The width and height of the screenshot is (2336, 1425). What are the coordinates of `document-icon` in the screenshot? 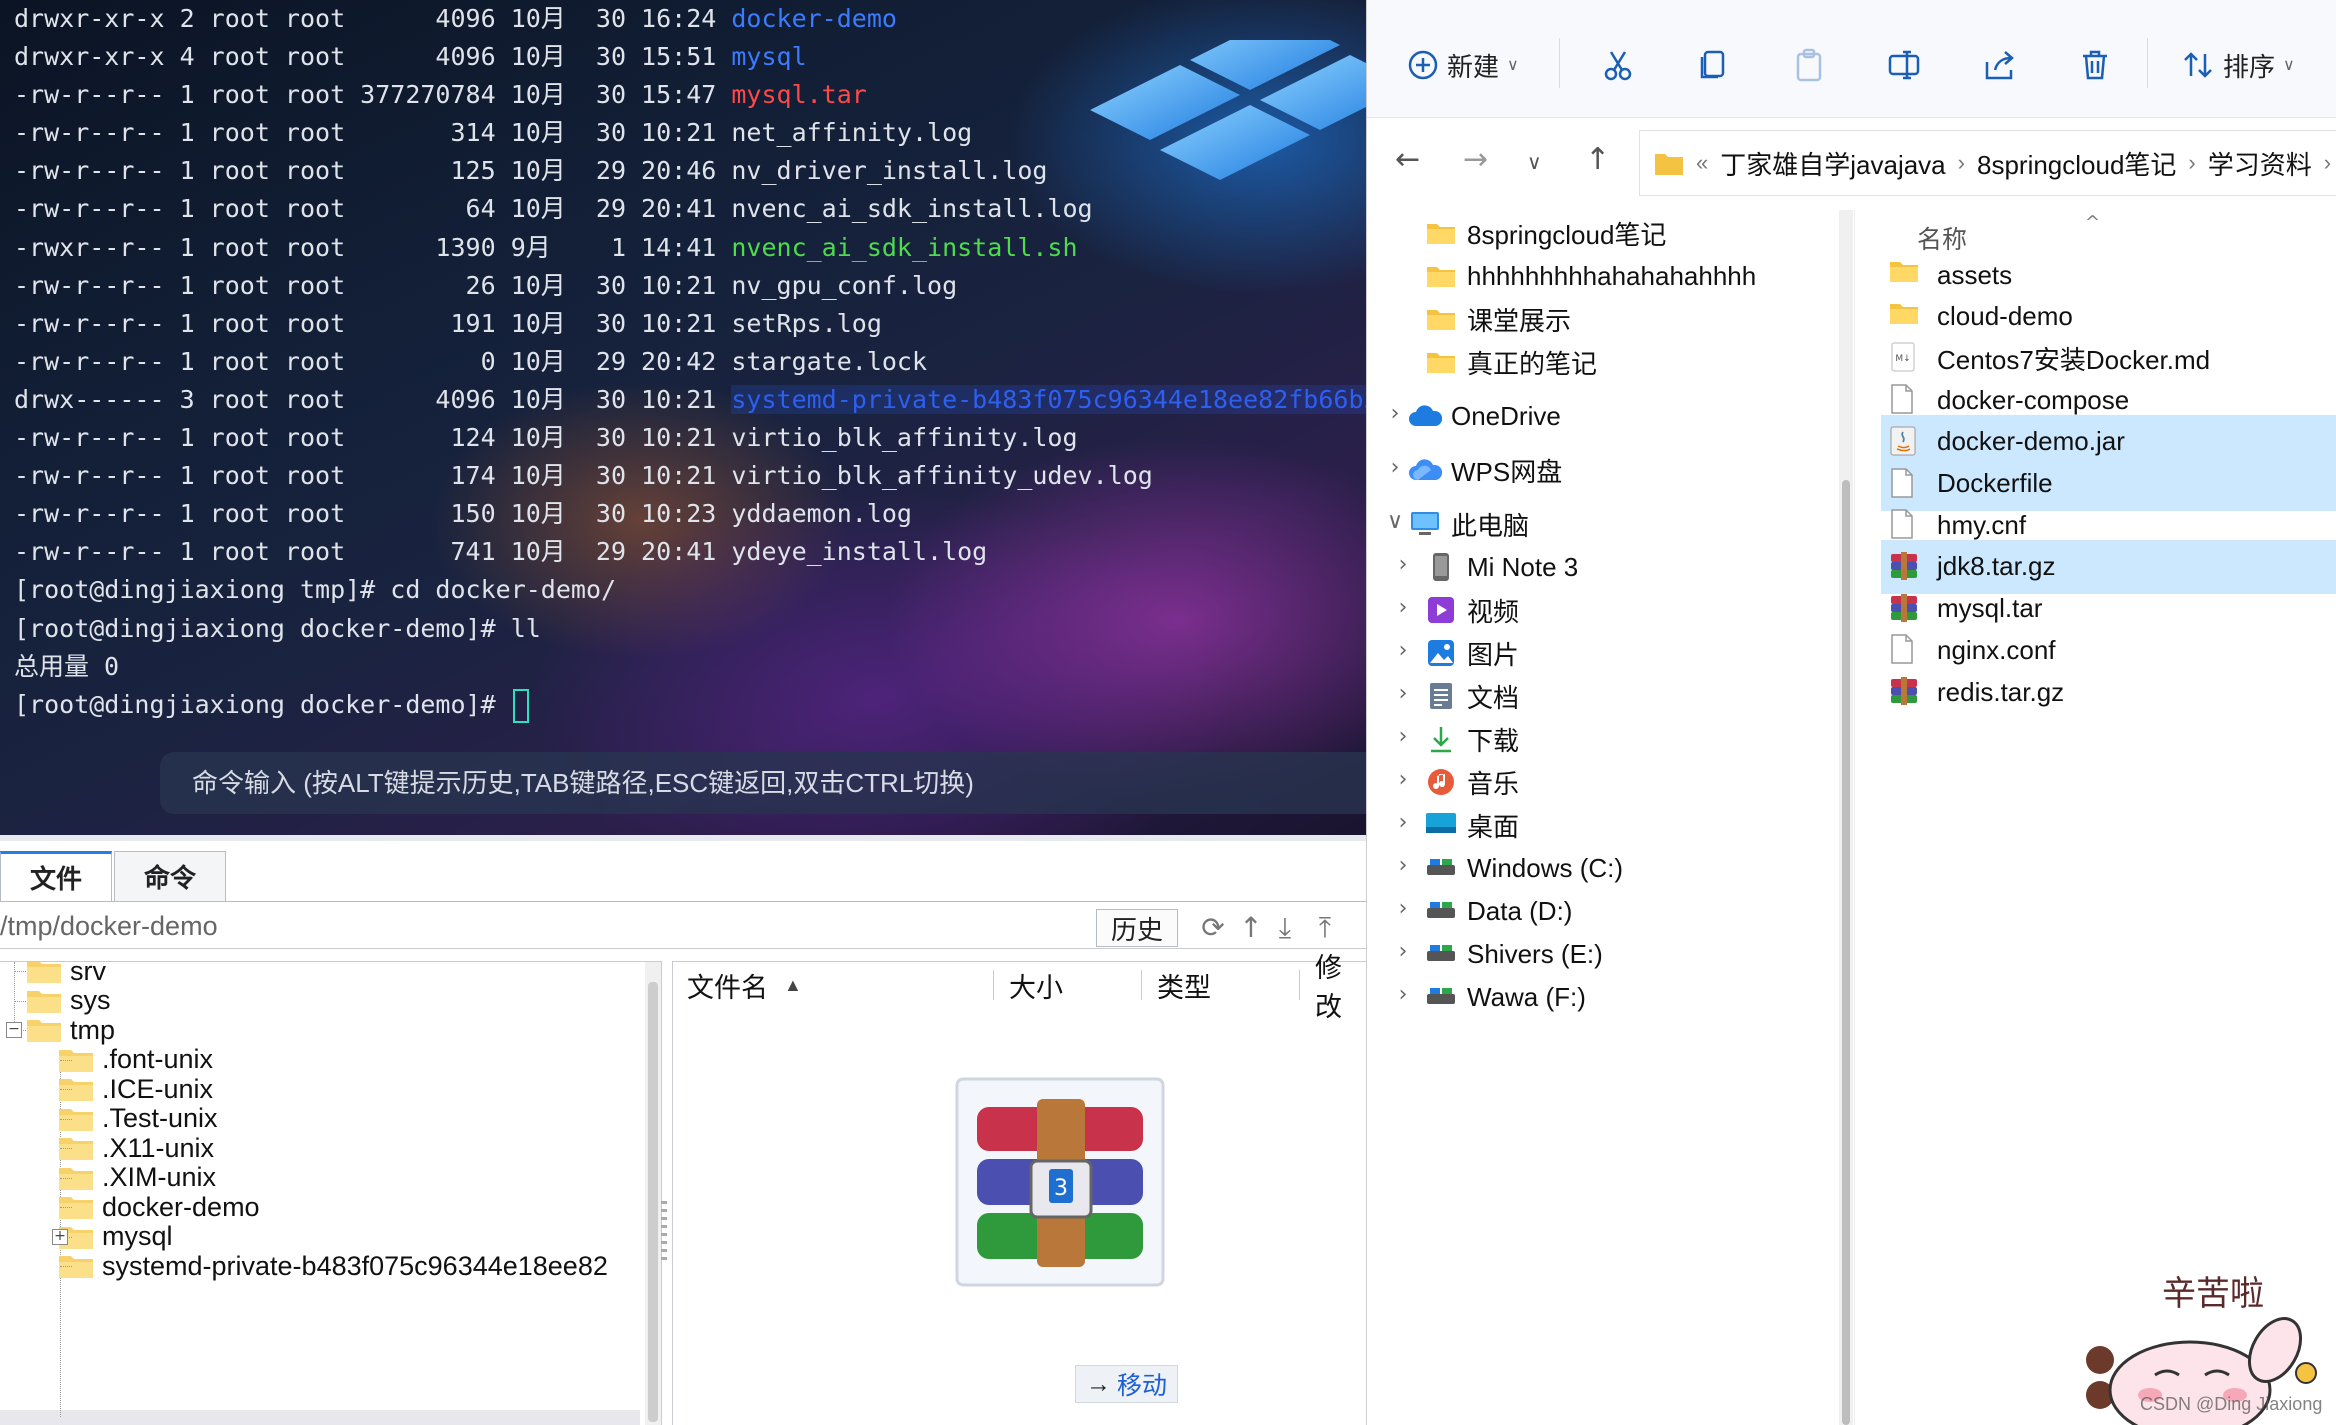 It's located at (1441, 696).